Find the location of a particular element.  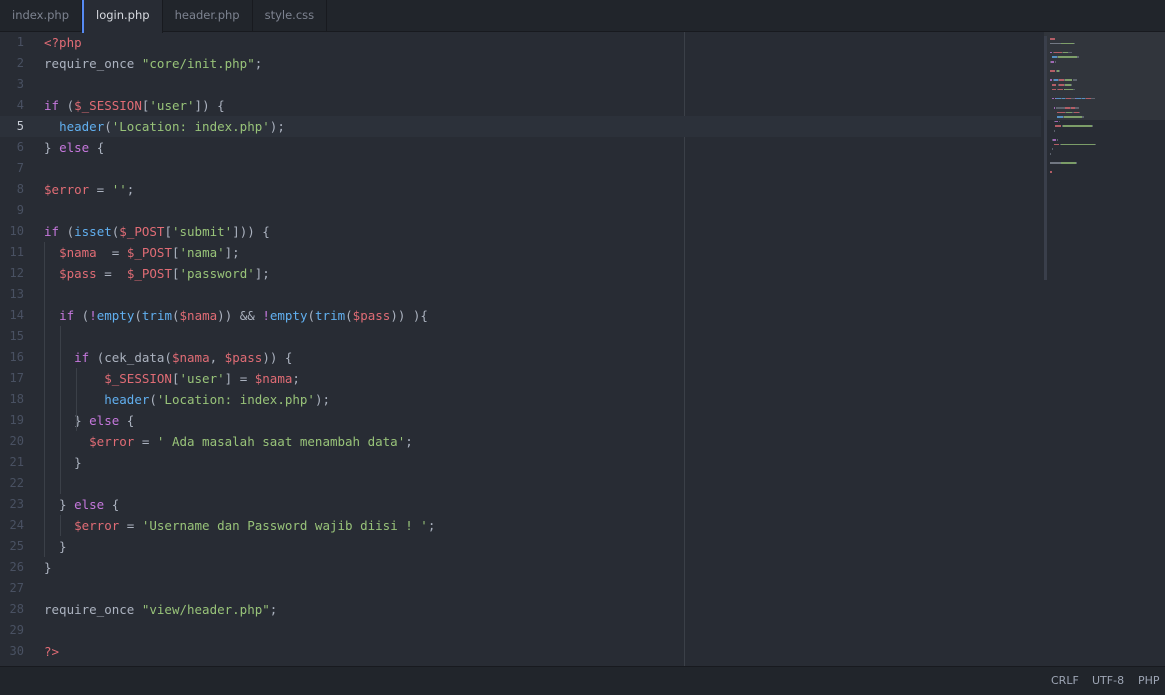

code-token: $_SESSION is located at coordinates (108, 105).